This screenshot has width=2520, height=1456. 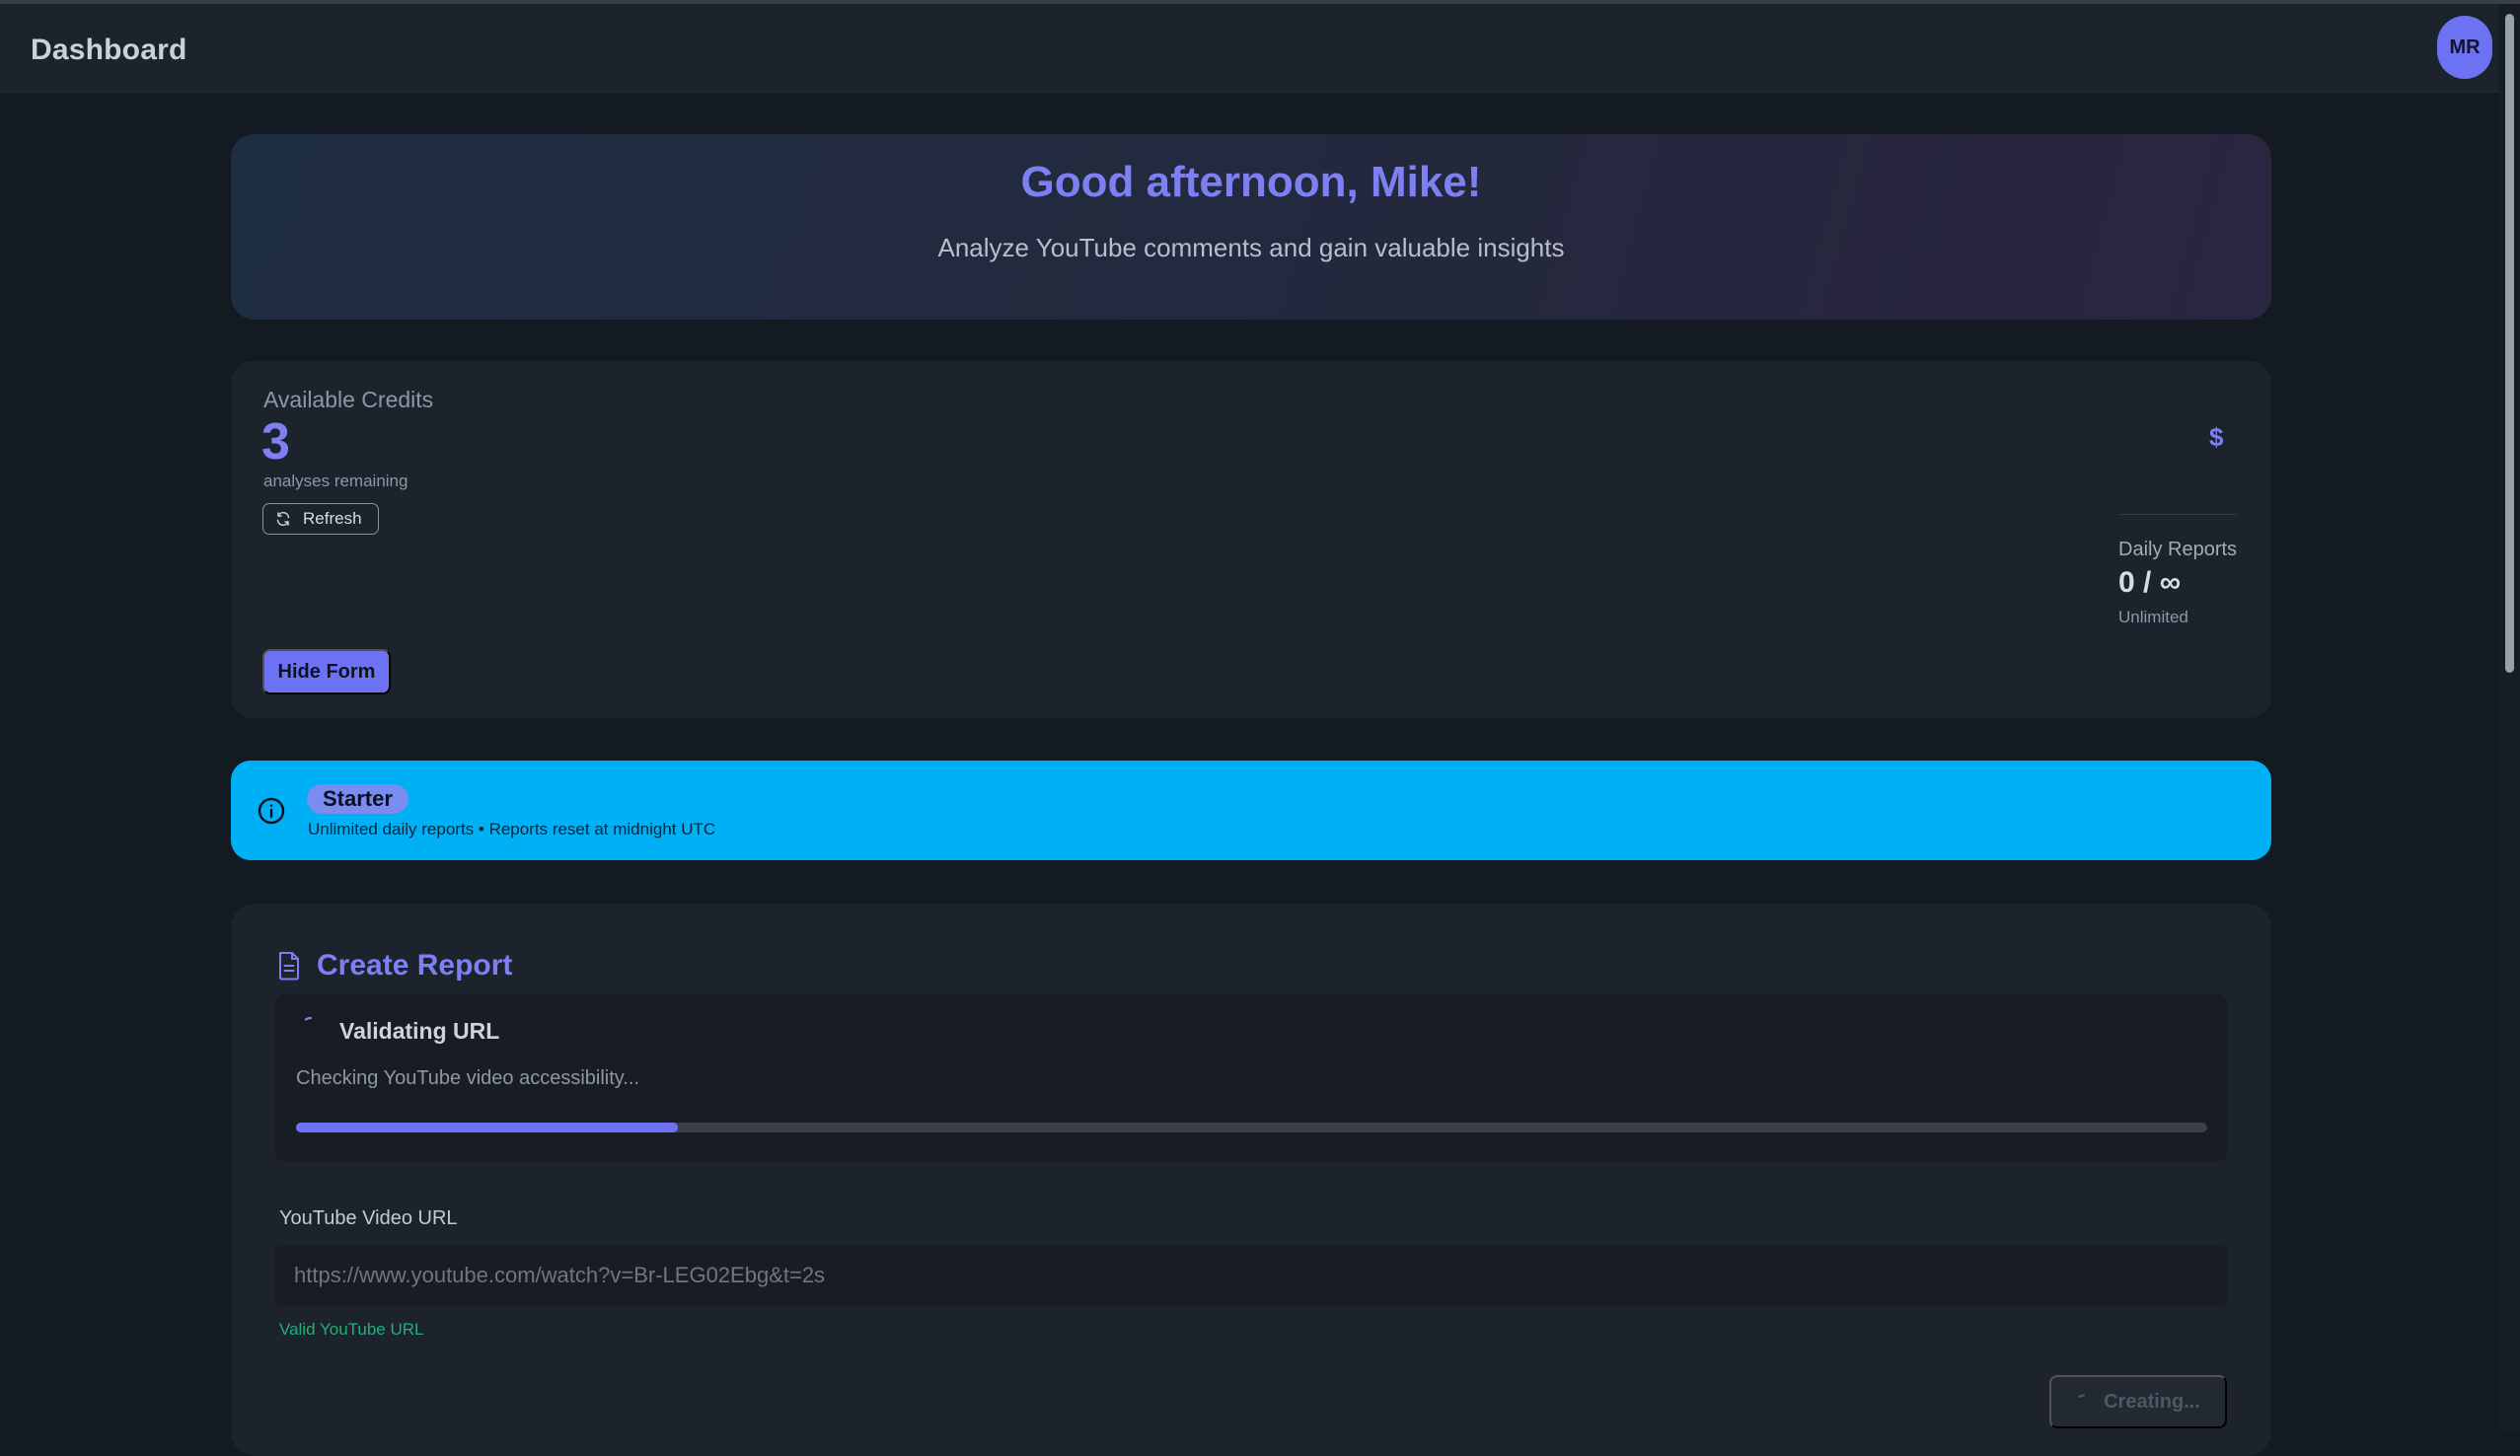 What do you see at coordinates (415, 965) in the screenshot?
I see `create-report-heading: Create Report` at bounding box center [415, 965].